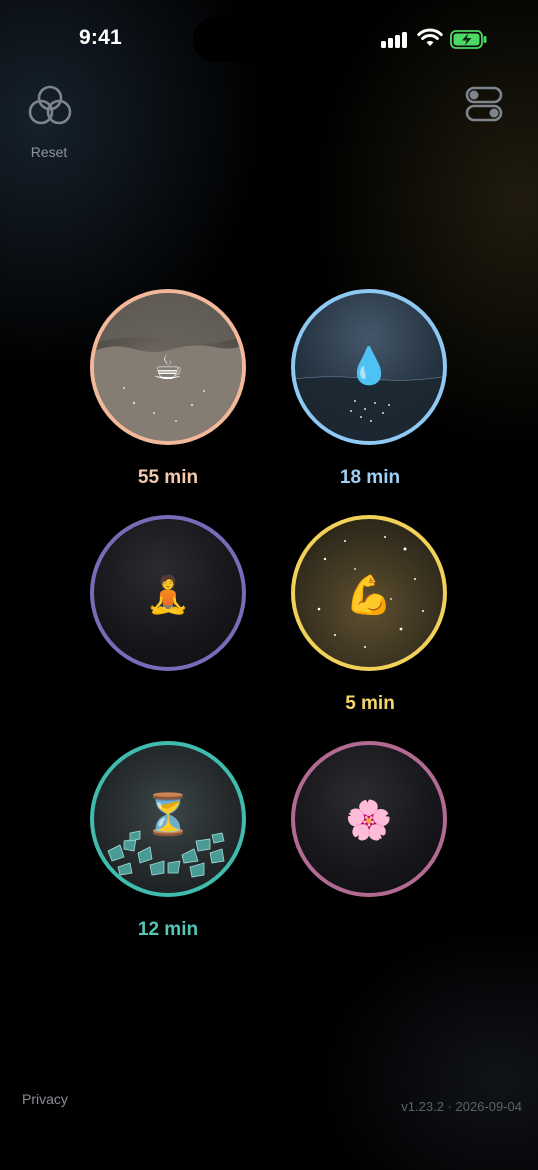 The height and width of the screenshot is (1170, 538). I want to click on reset-button: Reset, so click(49, 124).